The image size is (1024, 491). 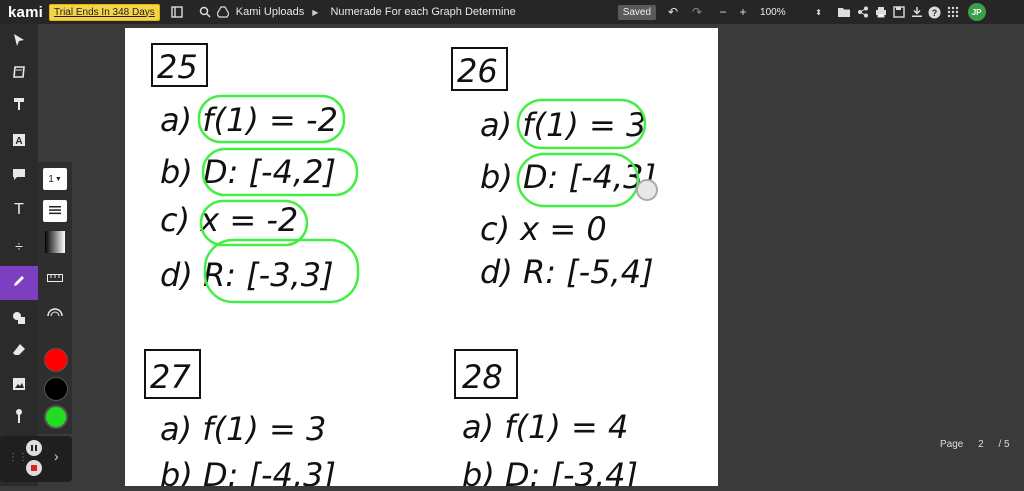 I want to click on select-tool-button, so click(x=19, y=42).